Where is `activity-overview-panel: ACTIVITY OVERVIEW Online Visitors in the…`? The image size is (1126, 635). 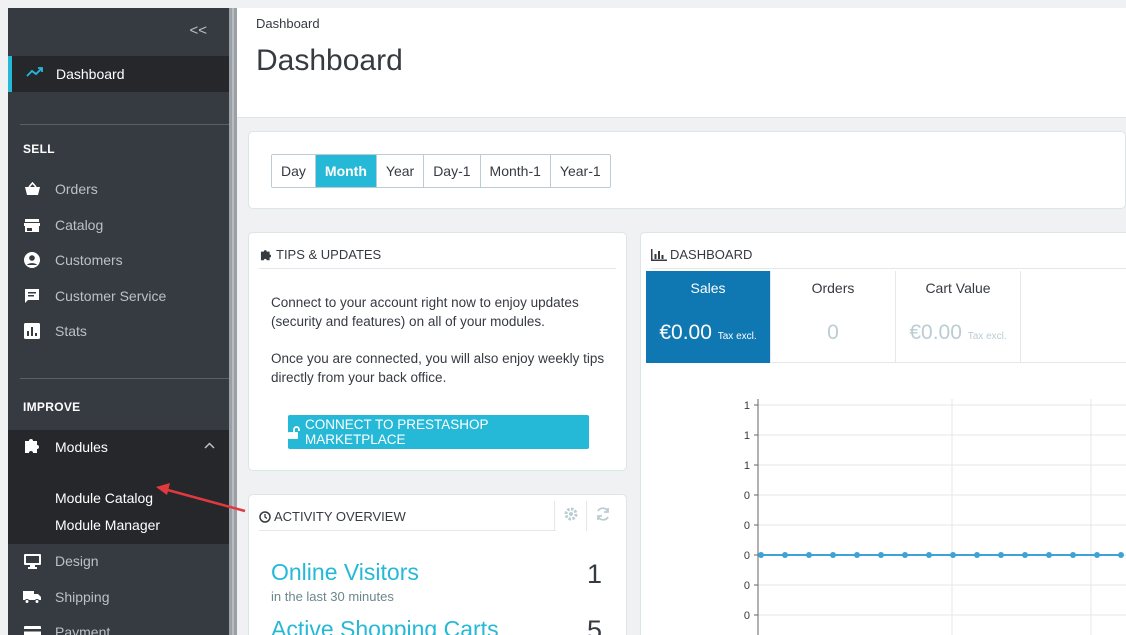 activity-overview-panel: ACTIVITY OVERVIEW Online Visitors in the… is located at coordinates (437, 564).